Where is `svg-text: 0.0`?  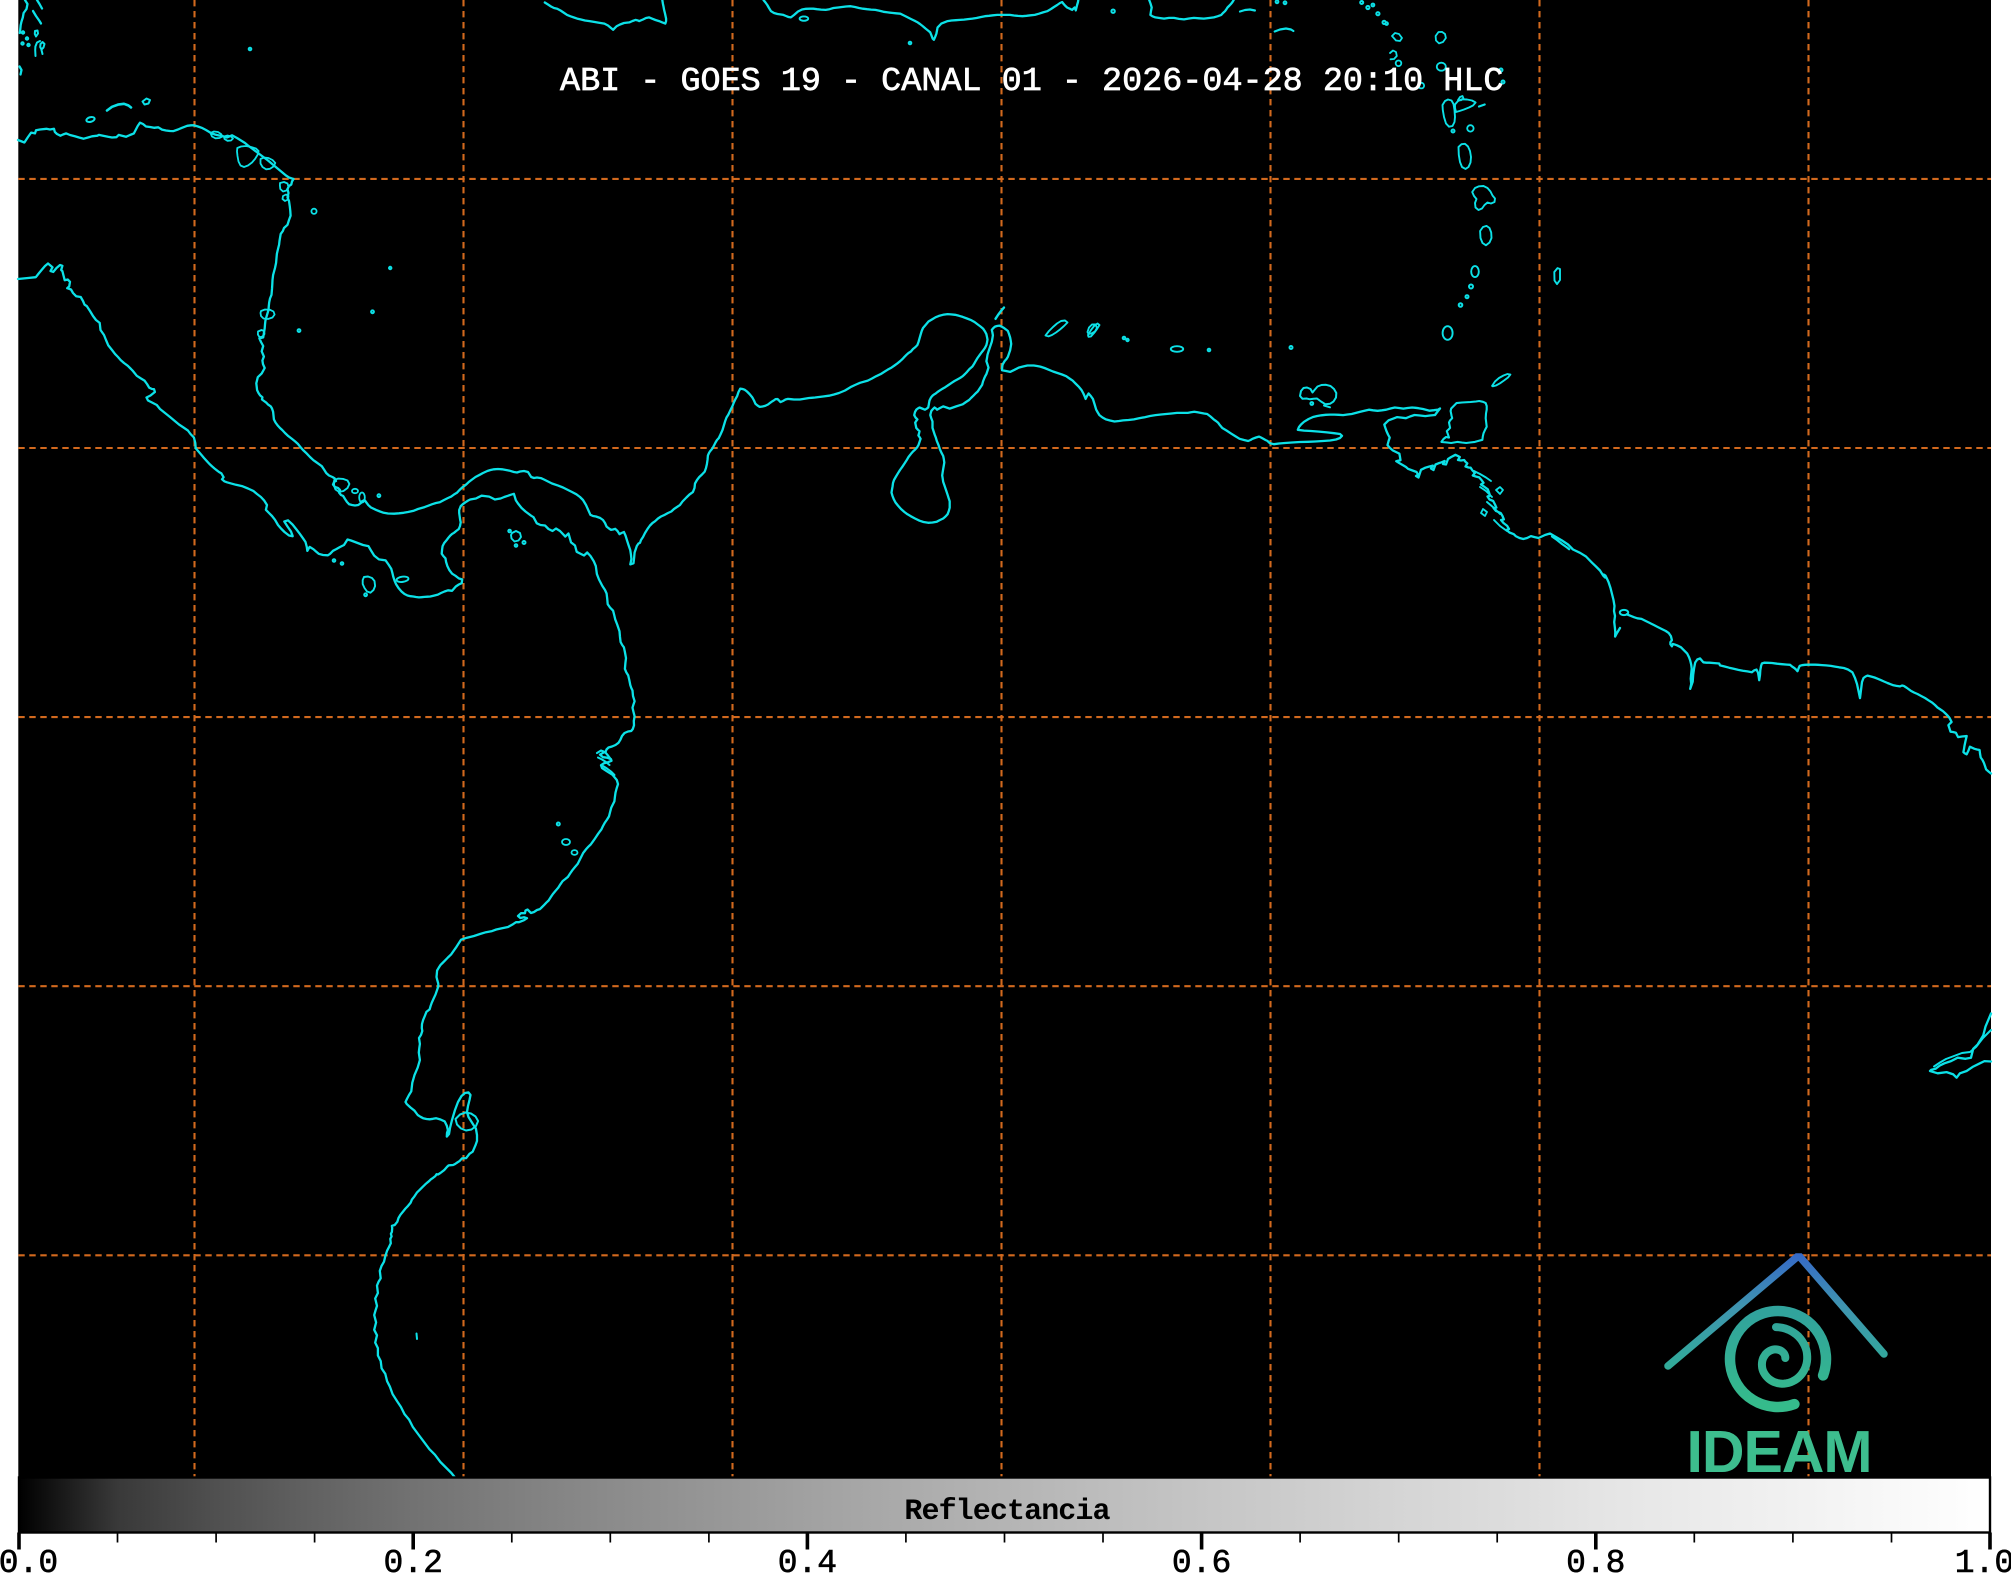
svg-text: 0.0 is located at coordinates (29, 1561).